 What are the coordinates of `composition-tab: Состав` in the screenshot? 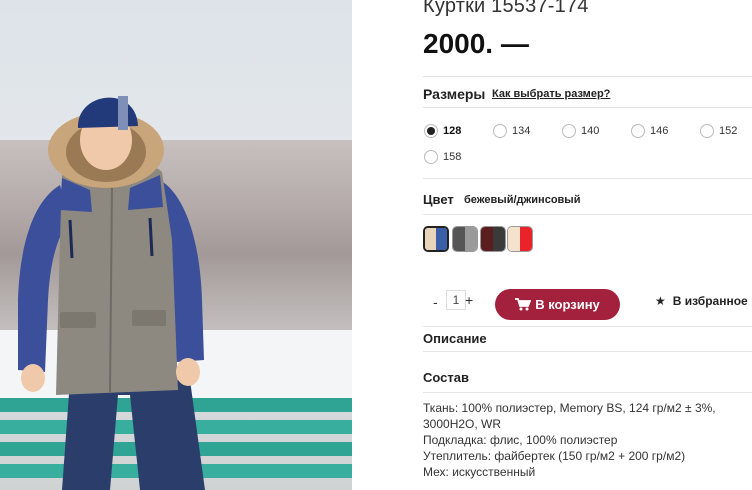 It's located at (446, 377).